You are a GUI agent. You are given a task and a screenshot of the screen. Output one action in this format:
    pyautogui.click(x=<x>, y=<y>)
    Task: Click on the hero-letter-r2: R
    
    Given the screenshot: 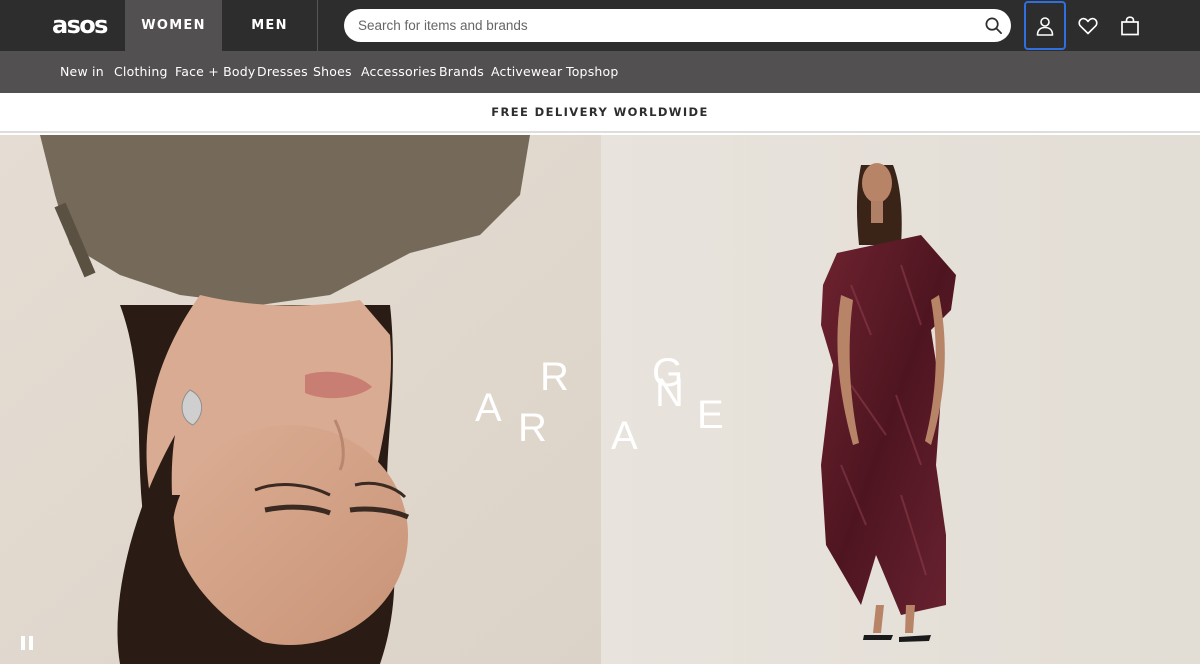 What is the action you would take?
    pyautogui.click(x=532, y=428)
    